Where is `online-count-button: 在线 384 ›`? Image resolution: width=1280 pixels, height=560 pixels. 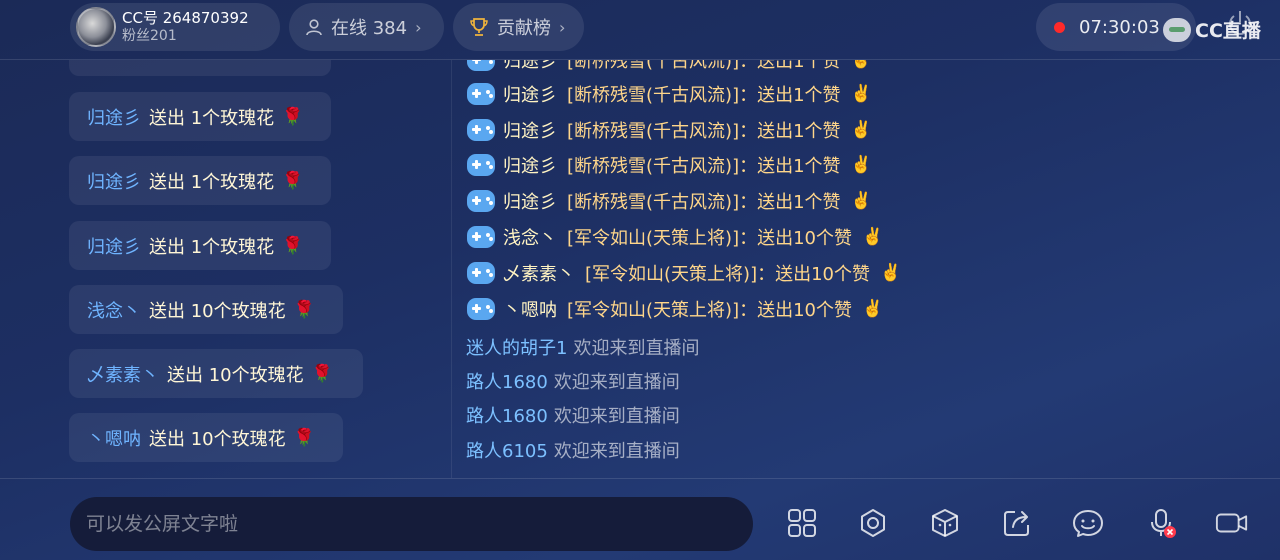 online-count-button: 在线 384 › is located at coordinates (366, 27).